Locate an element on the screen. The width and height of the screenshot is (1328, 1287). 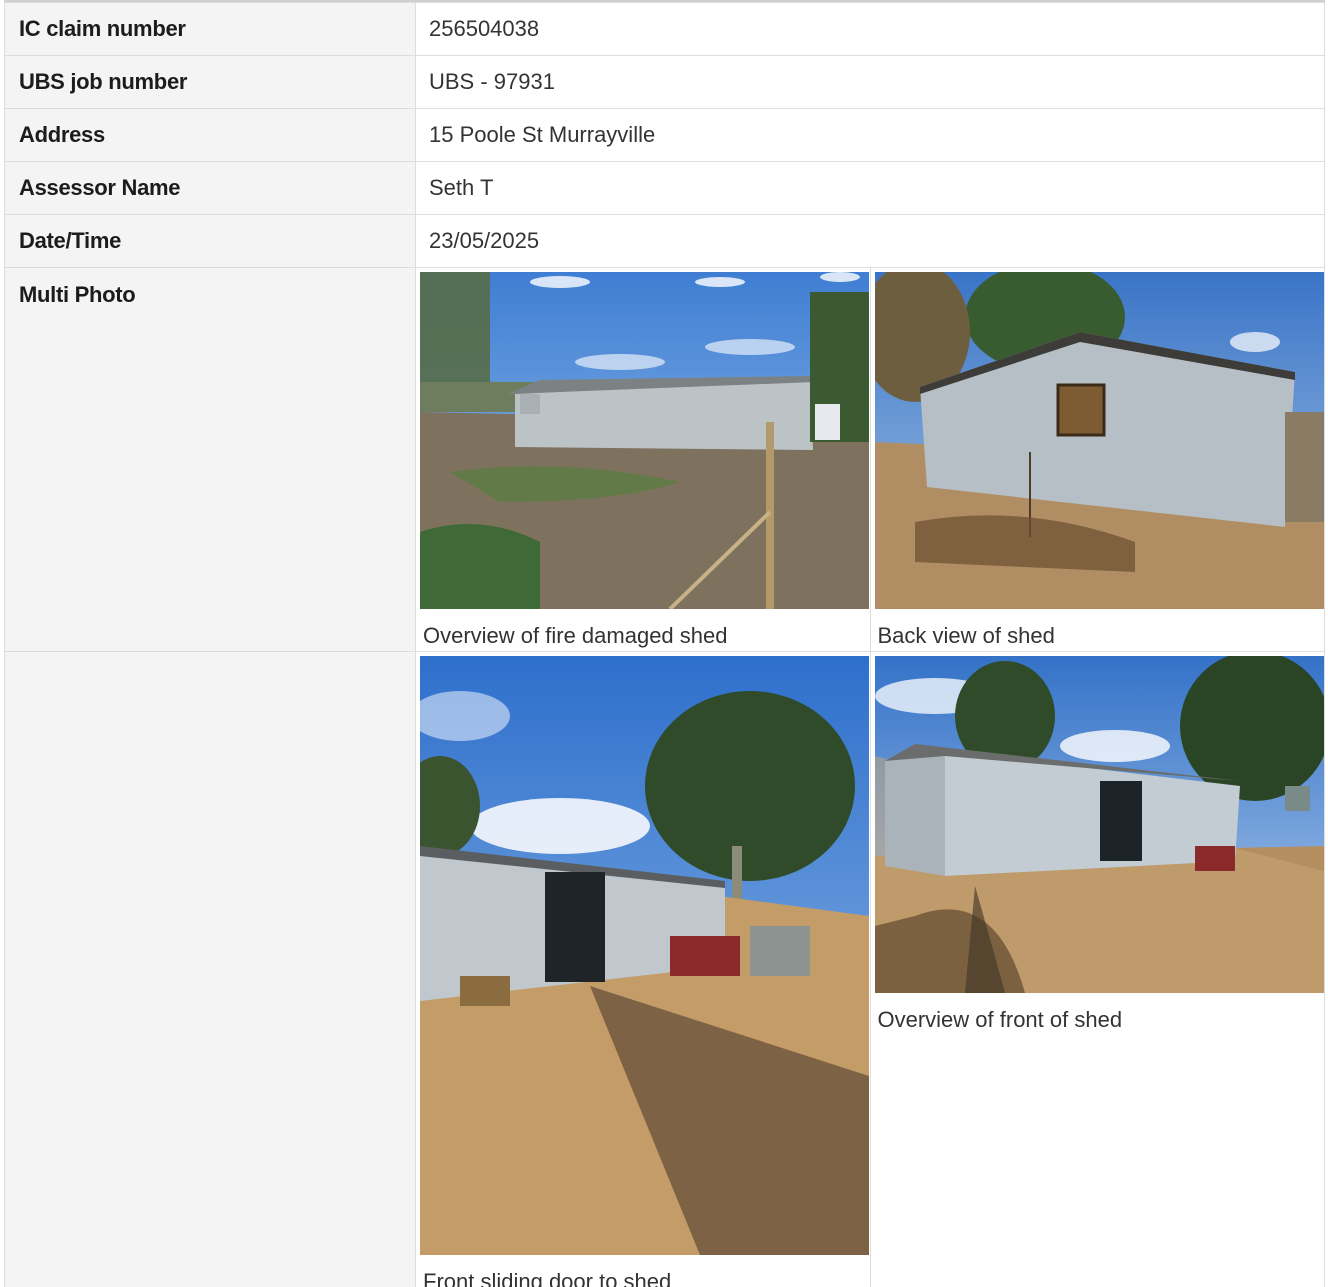
field-row-date: Date/Time 23/05/2025 is located at coordinates (664, 241).